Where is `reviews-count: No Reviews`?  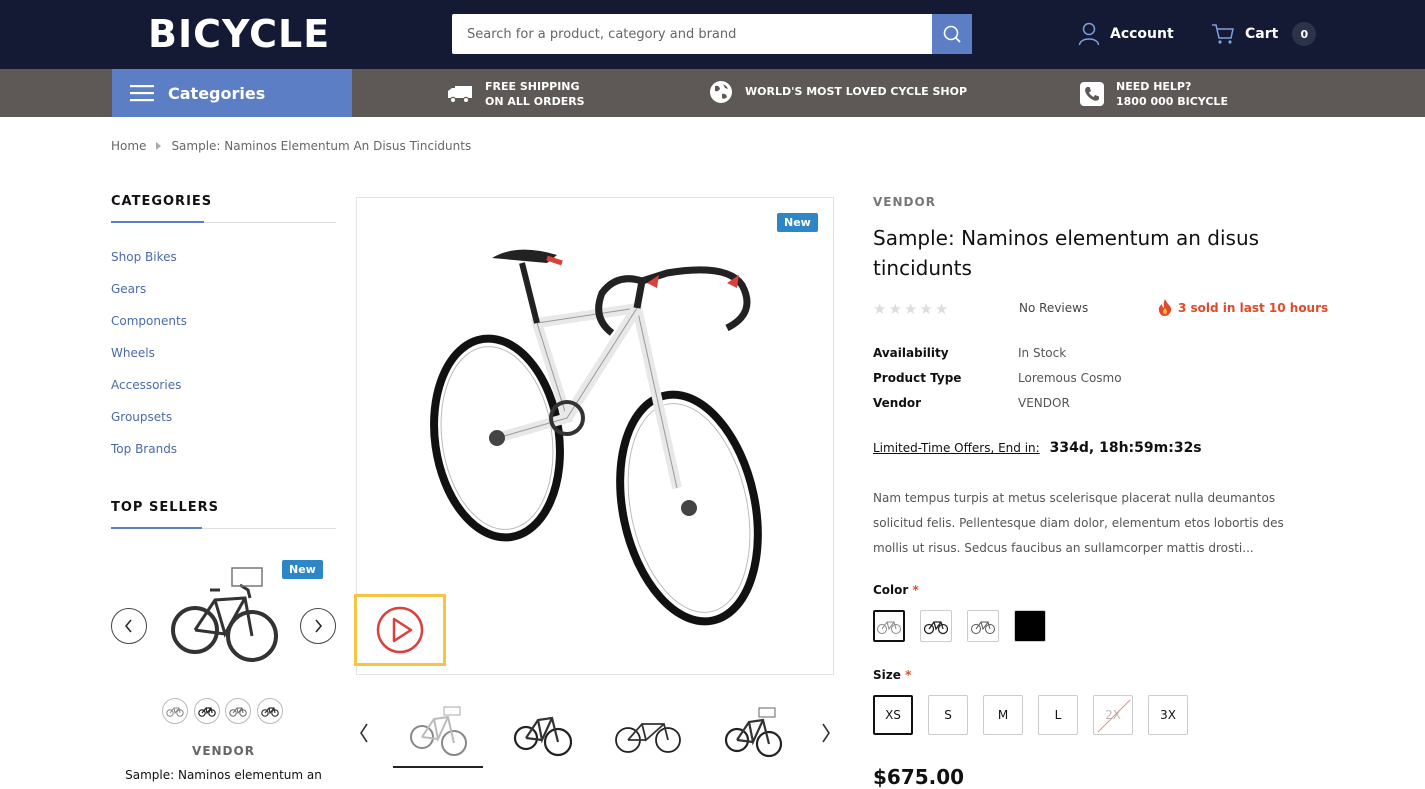 reviews-count: No Reviews is located at coordinates (1053, 308).